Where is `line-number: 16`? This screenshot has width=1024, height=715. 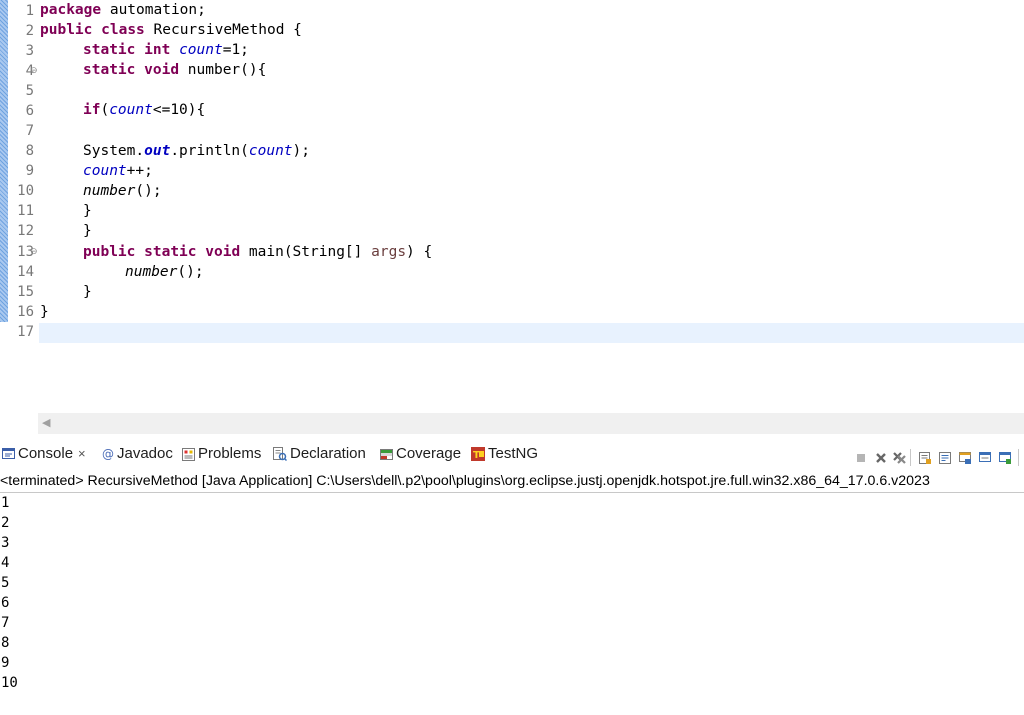
line-number: 16 is located at coordinates (25, 312).